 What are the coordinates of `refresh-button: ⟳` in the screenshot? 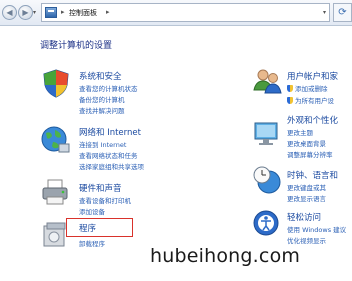 It's located at (342, 12).